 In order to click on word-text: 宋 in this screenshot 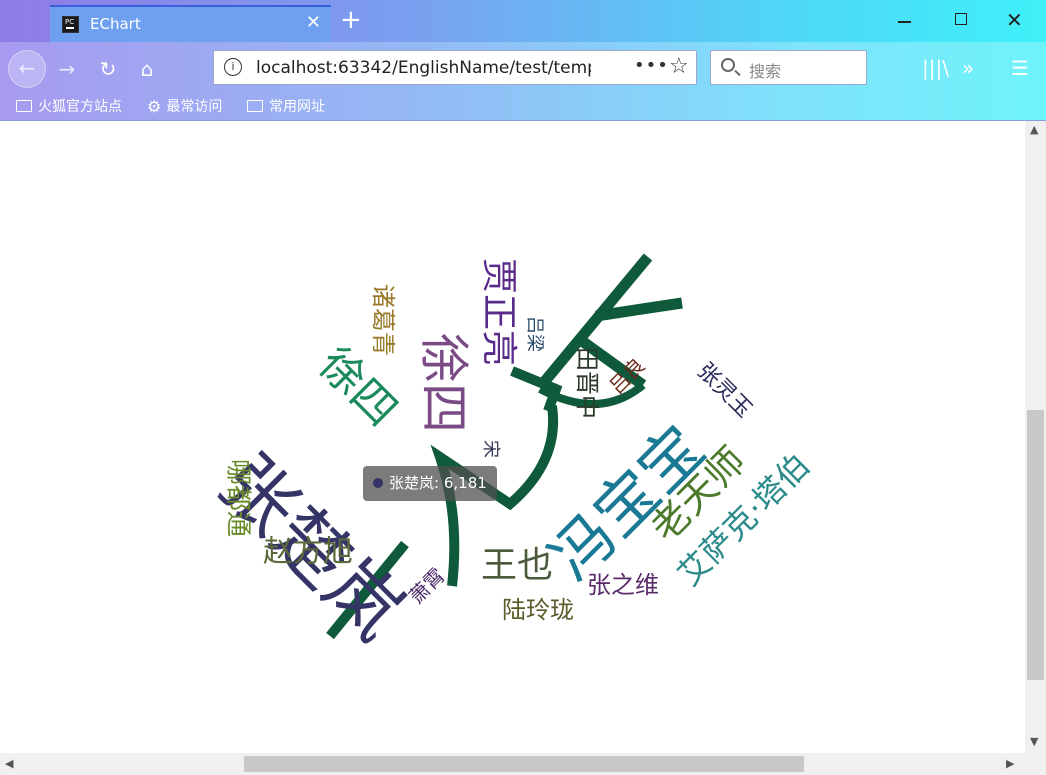, I will do `click(490, 449)`.